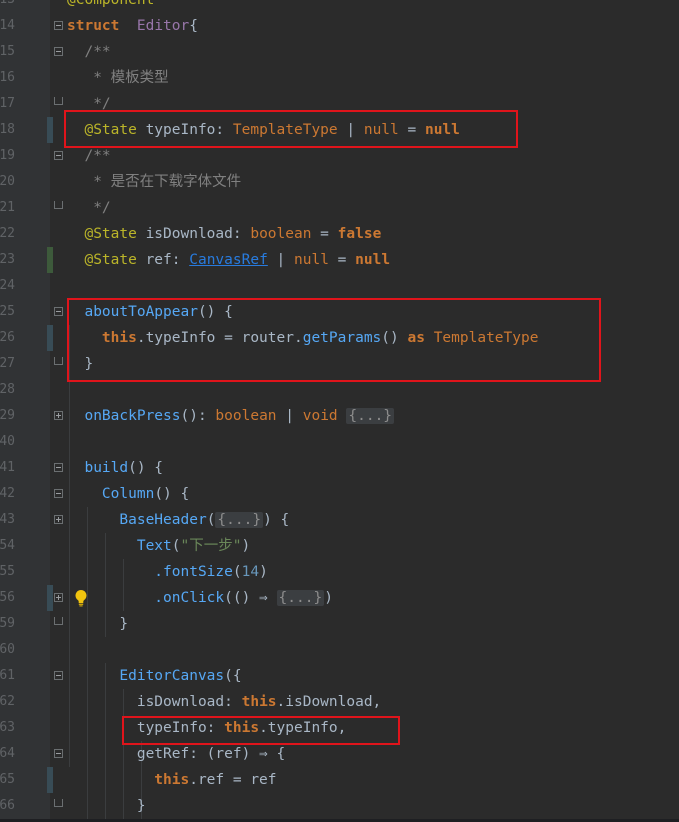  I want to click on code-text: /**, so click(89, 52).